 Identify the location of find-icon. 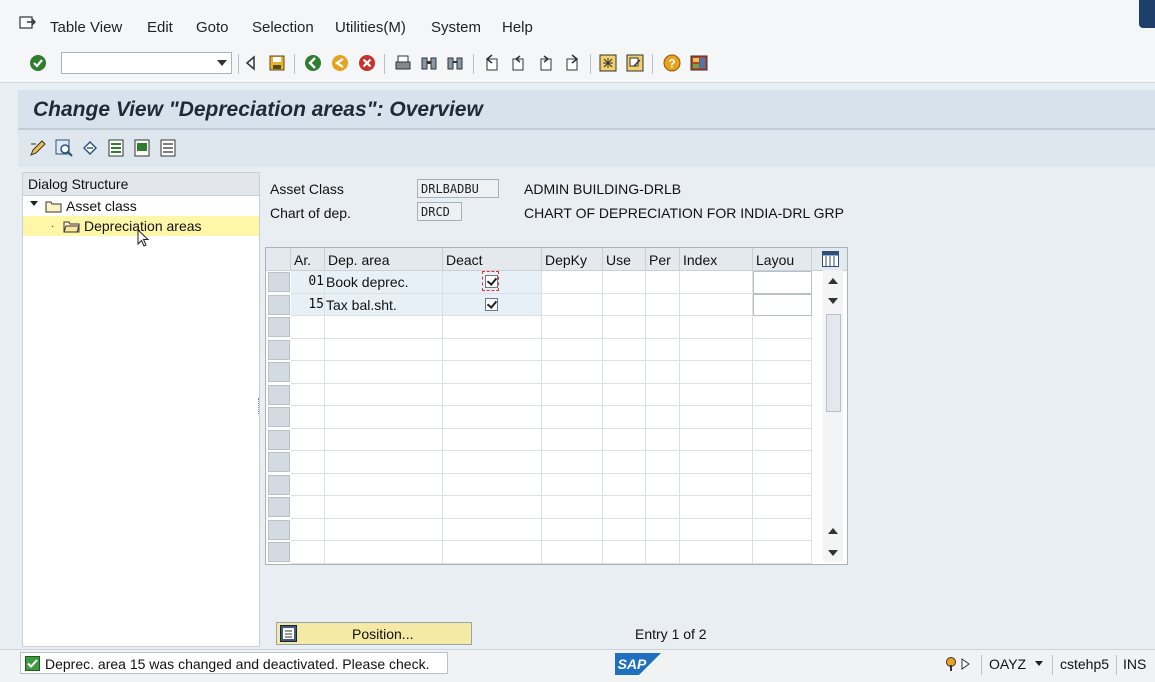
(429, 63).